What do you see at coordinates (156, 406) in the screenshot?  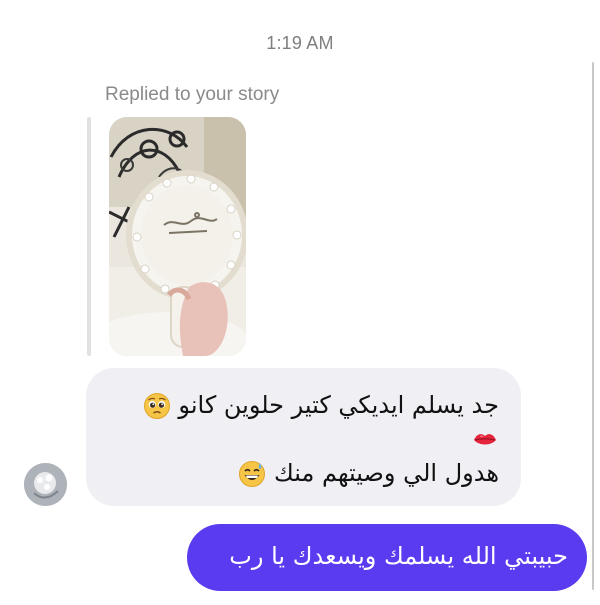 I see `pleading-face-icon` at bounding box center [156, 406].